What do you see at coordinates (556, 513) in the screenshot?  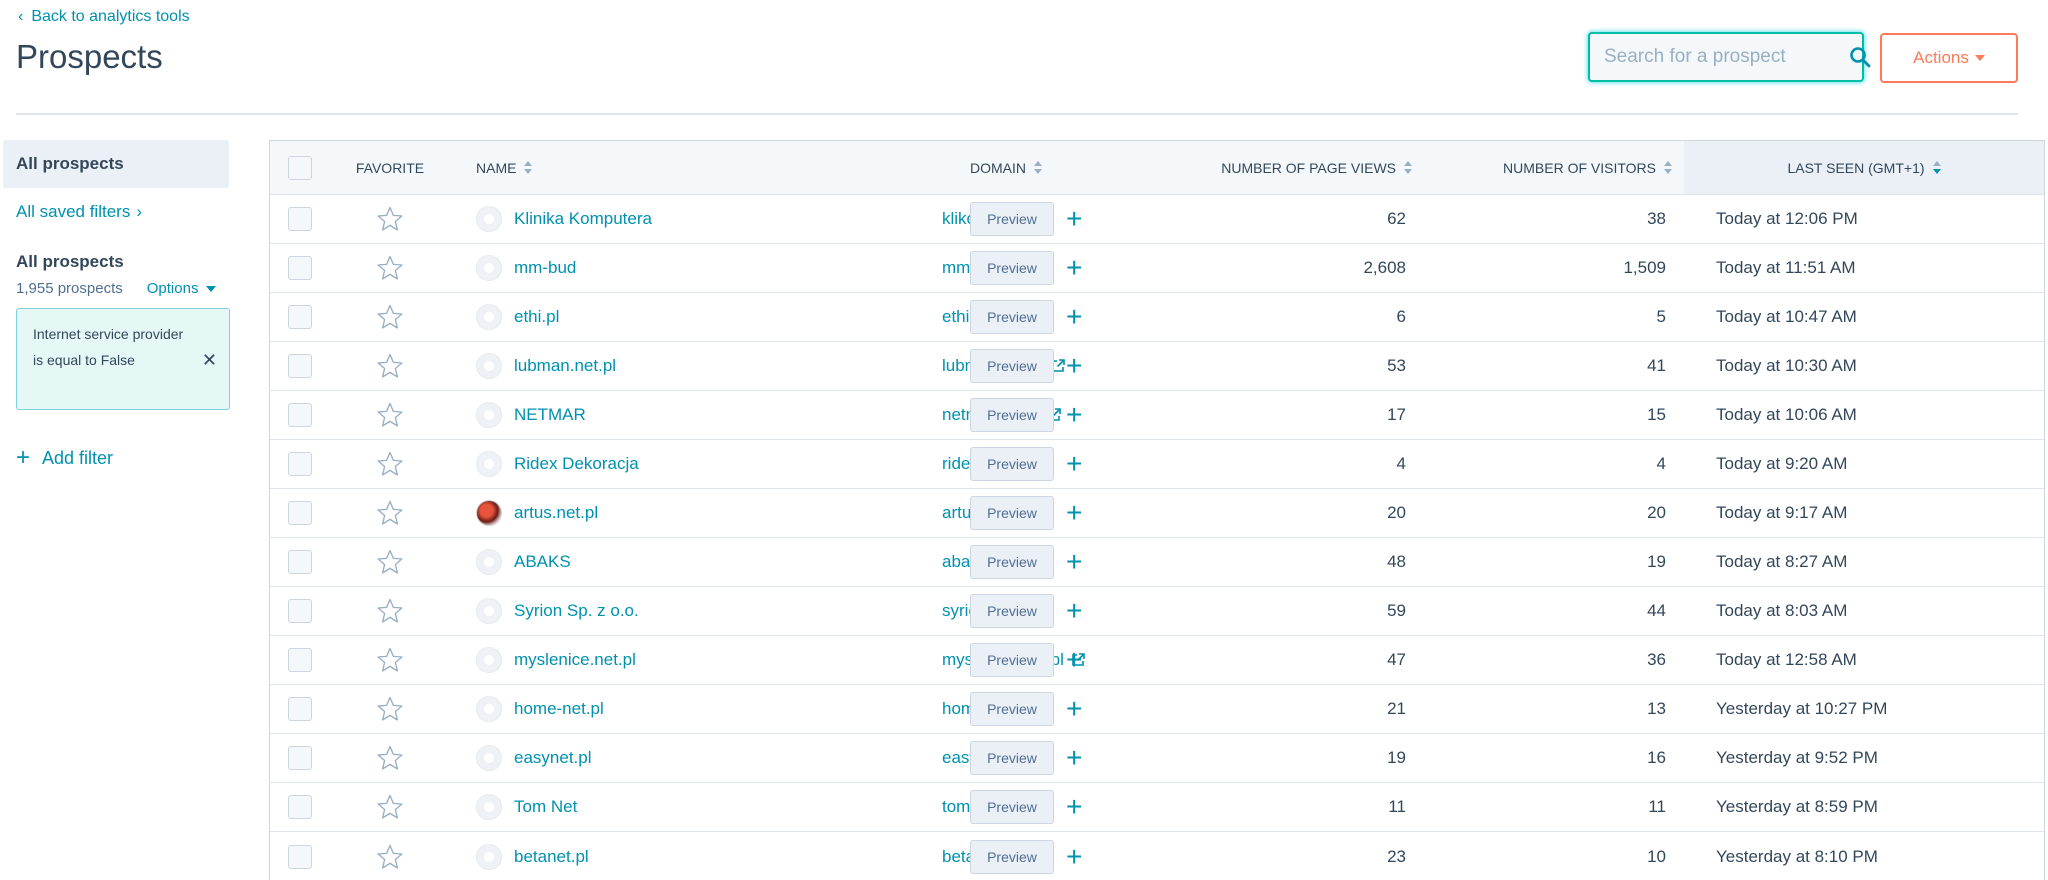 I see `company-name-link: artus.net.pl` at bounding box center [556, 513].